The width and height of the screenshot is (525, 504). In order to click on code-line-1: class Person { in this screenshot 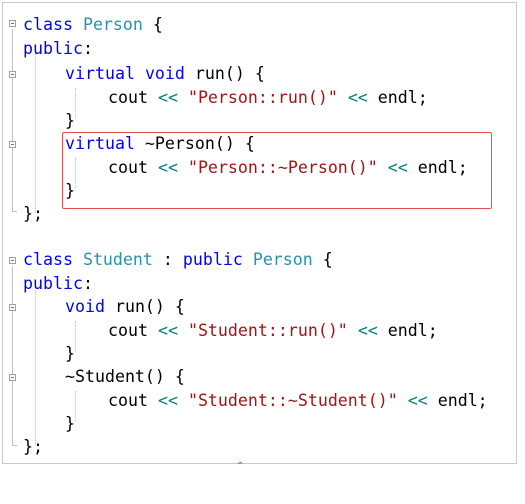, I will do `click(83, 24)`.